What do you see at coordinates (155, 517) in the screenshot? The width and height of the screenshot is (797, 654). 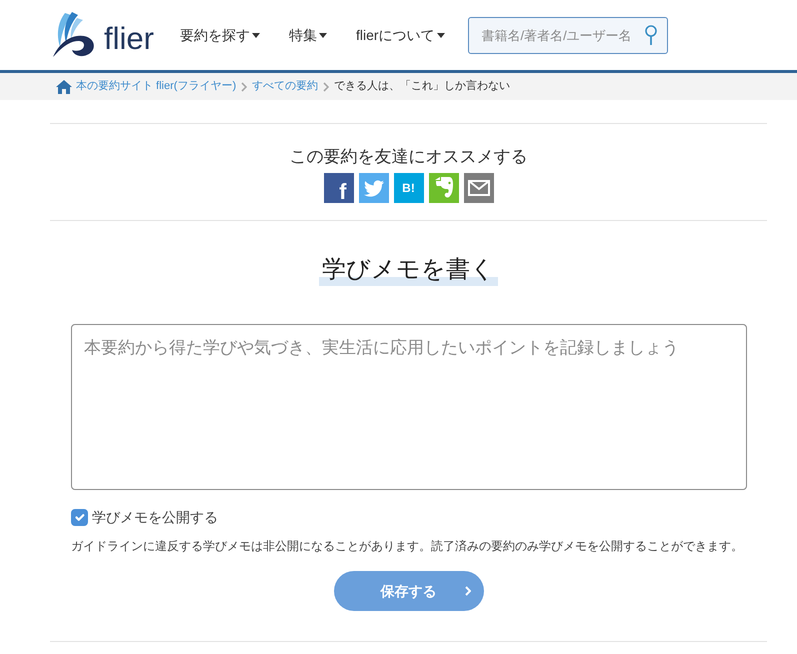 I see `checkbox-label: 学びメモを公開する` at bounding box center [155, 517].